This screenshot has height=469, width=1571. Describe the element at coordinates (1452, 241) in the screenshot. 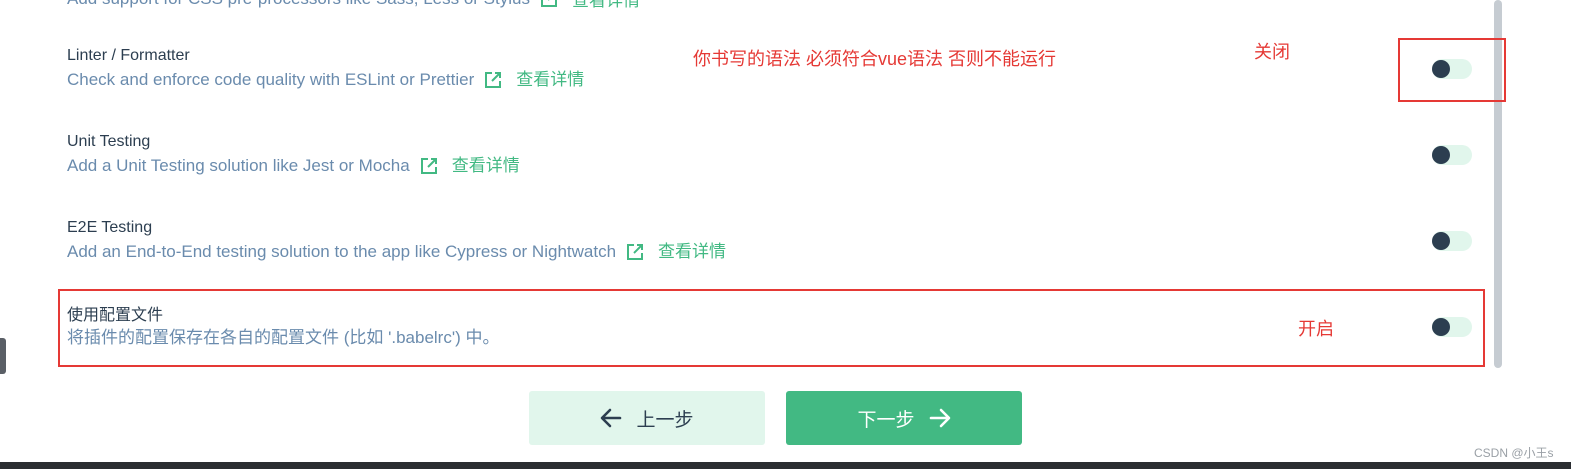

I see `toggle-e2e-testing` at that location.